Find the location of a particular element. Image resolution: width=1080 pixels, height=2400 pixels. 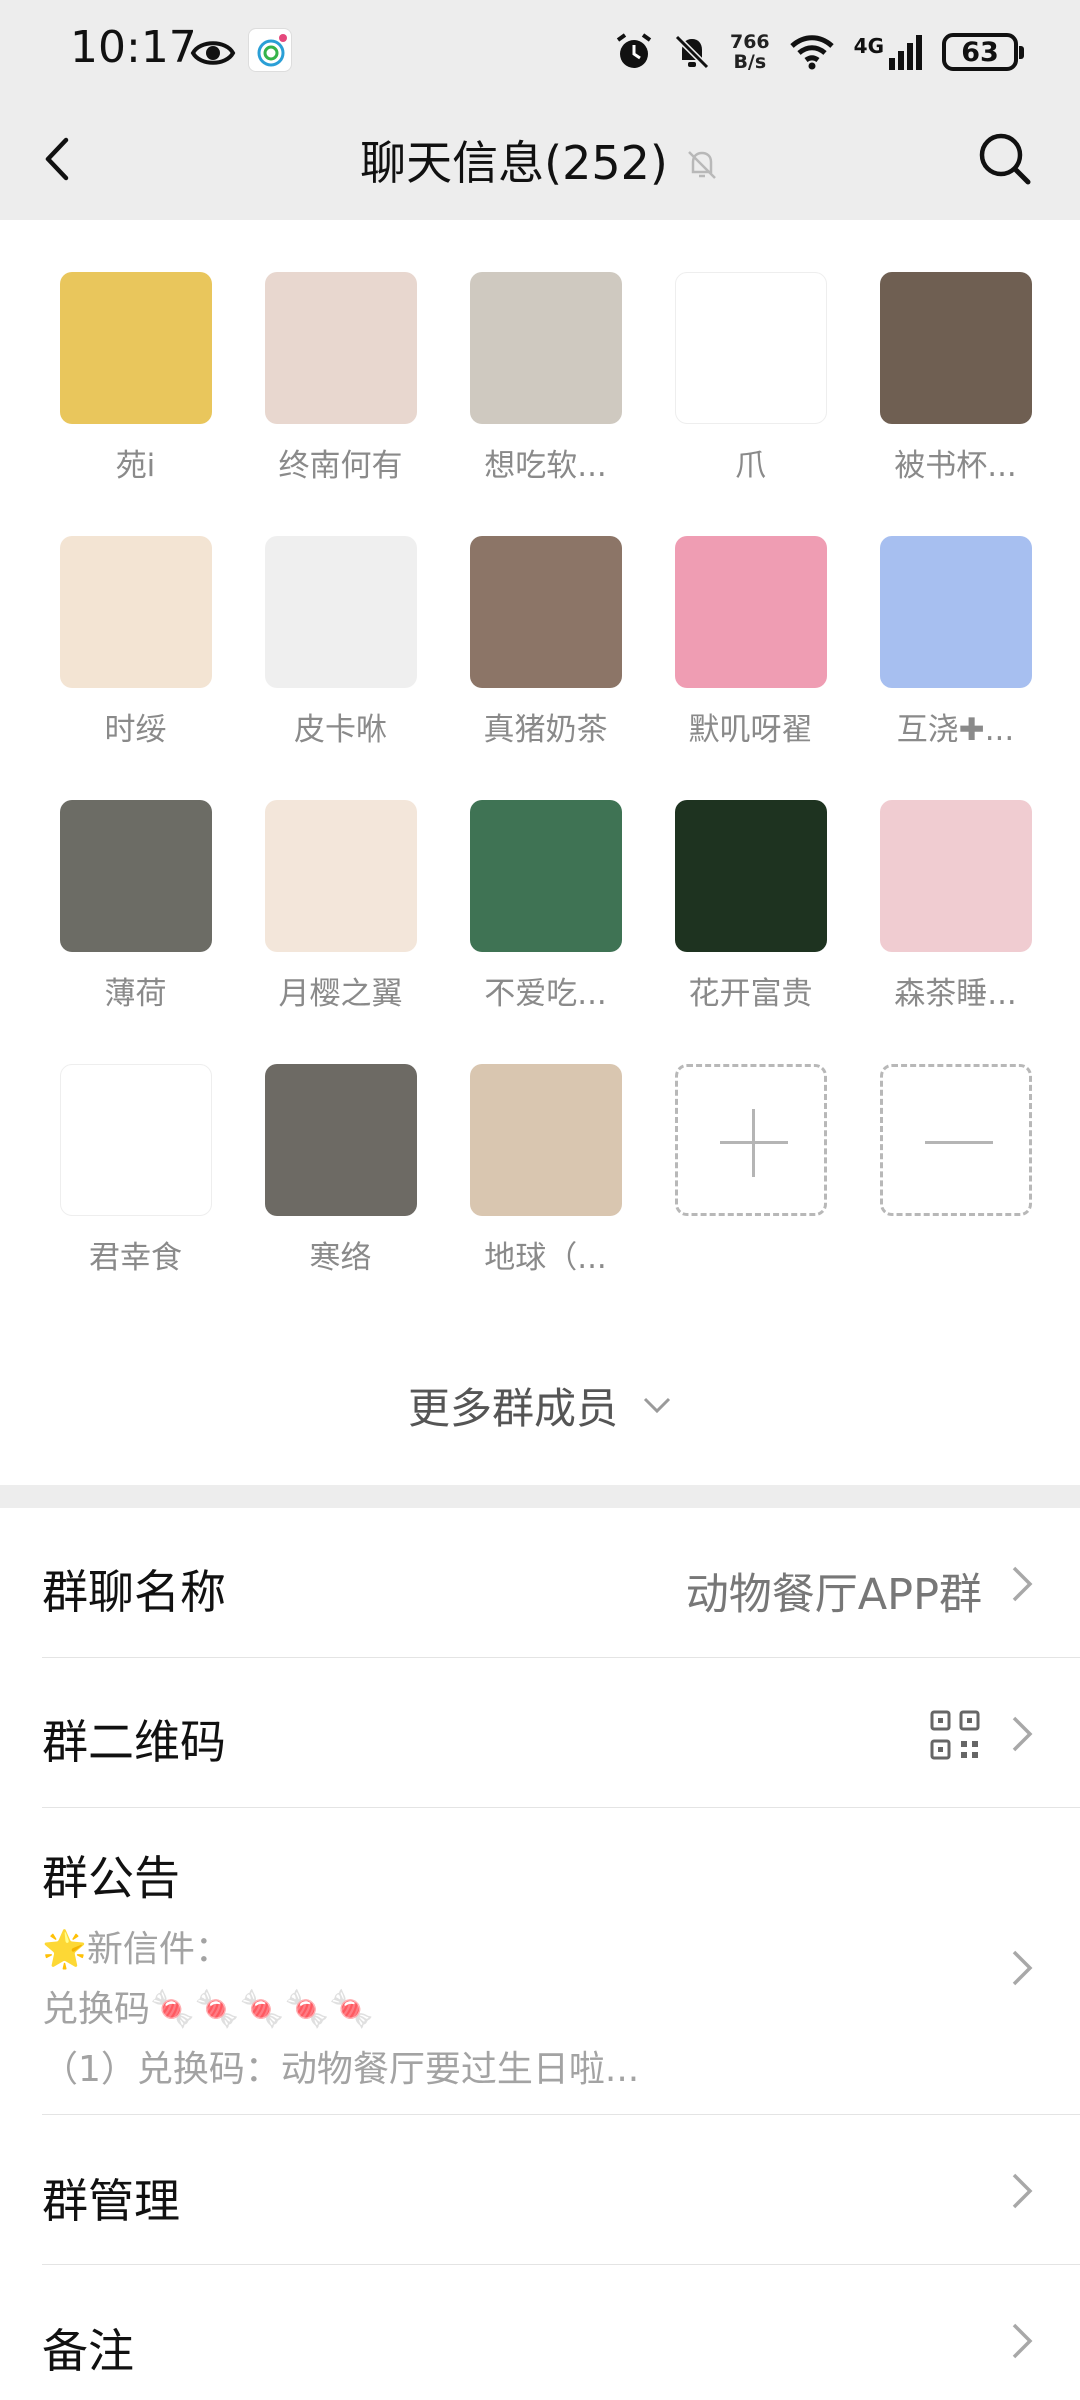

member-item: 薄荷 is located at coordinates (135, 932).